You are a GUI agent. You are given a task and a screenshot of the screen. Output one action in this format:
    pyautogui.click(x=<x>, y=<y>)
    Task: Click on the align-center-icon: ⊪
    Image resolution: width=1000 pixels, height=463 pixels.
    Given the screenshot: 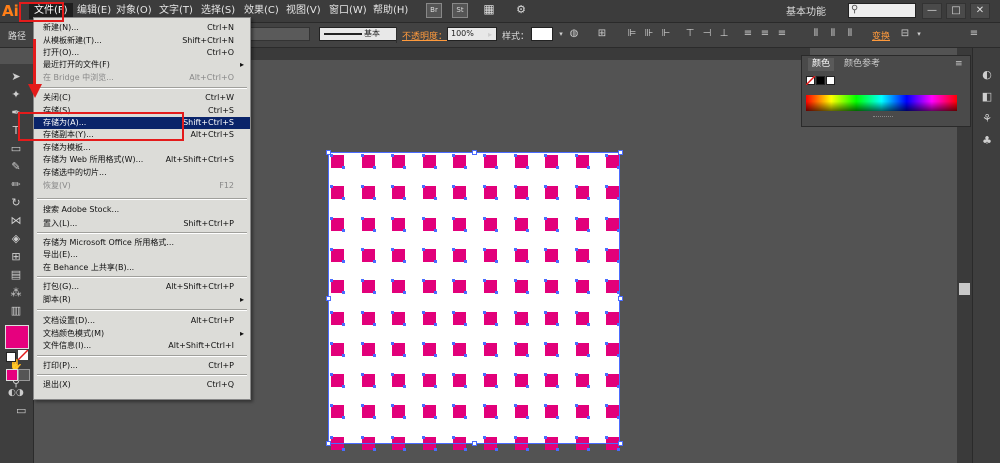 What is the action you would take?
    pyautogui.click(x=649, y=34)
    